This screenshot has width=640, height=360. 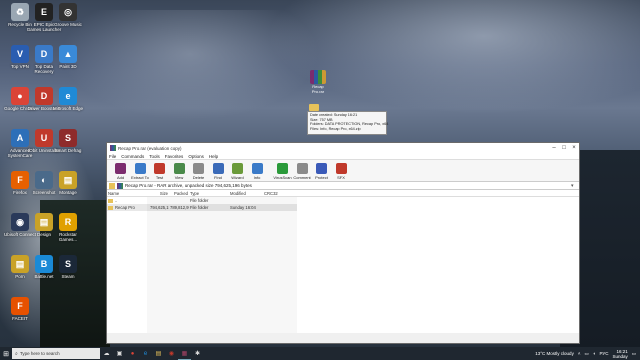 What do you see at coordinates (6, 353) in the screenshot?
I see `windows-start-button: ⊞` at bounding box center [6, 353].